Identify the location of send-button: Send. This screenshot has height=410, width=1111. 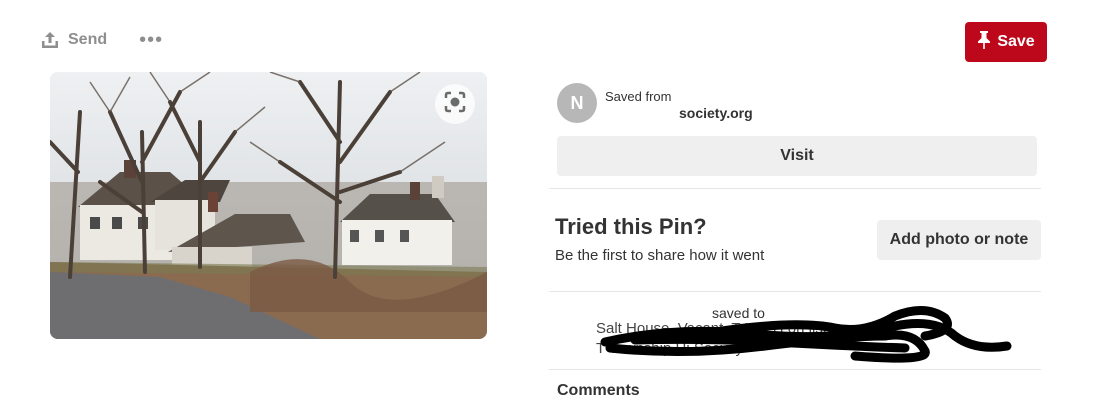
(73, 40).